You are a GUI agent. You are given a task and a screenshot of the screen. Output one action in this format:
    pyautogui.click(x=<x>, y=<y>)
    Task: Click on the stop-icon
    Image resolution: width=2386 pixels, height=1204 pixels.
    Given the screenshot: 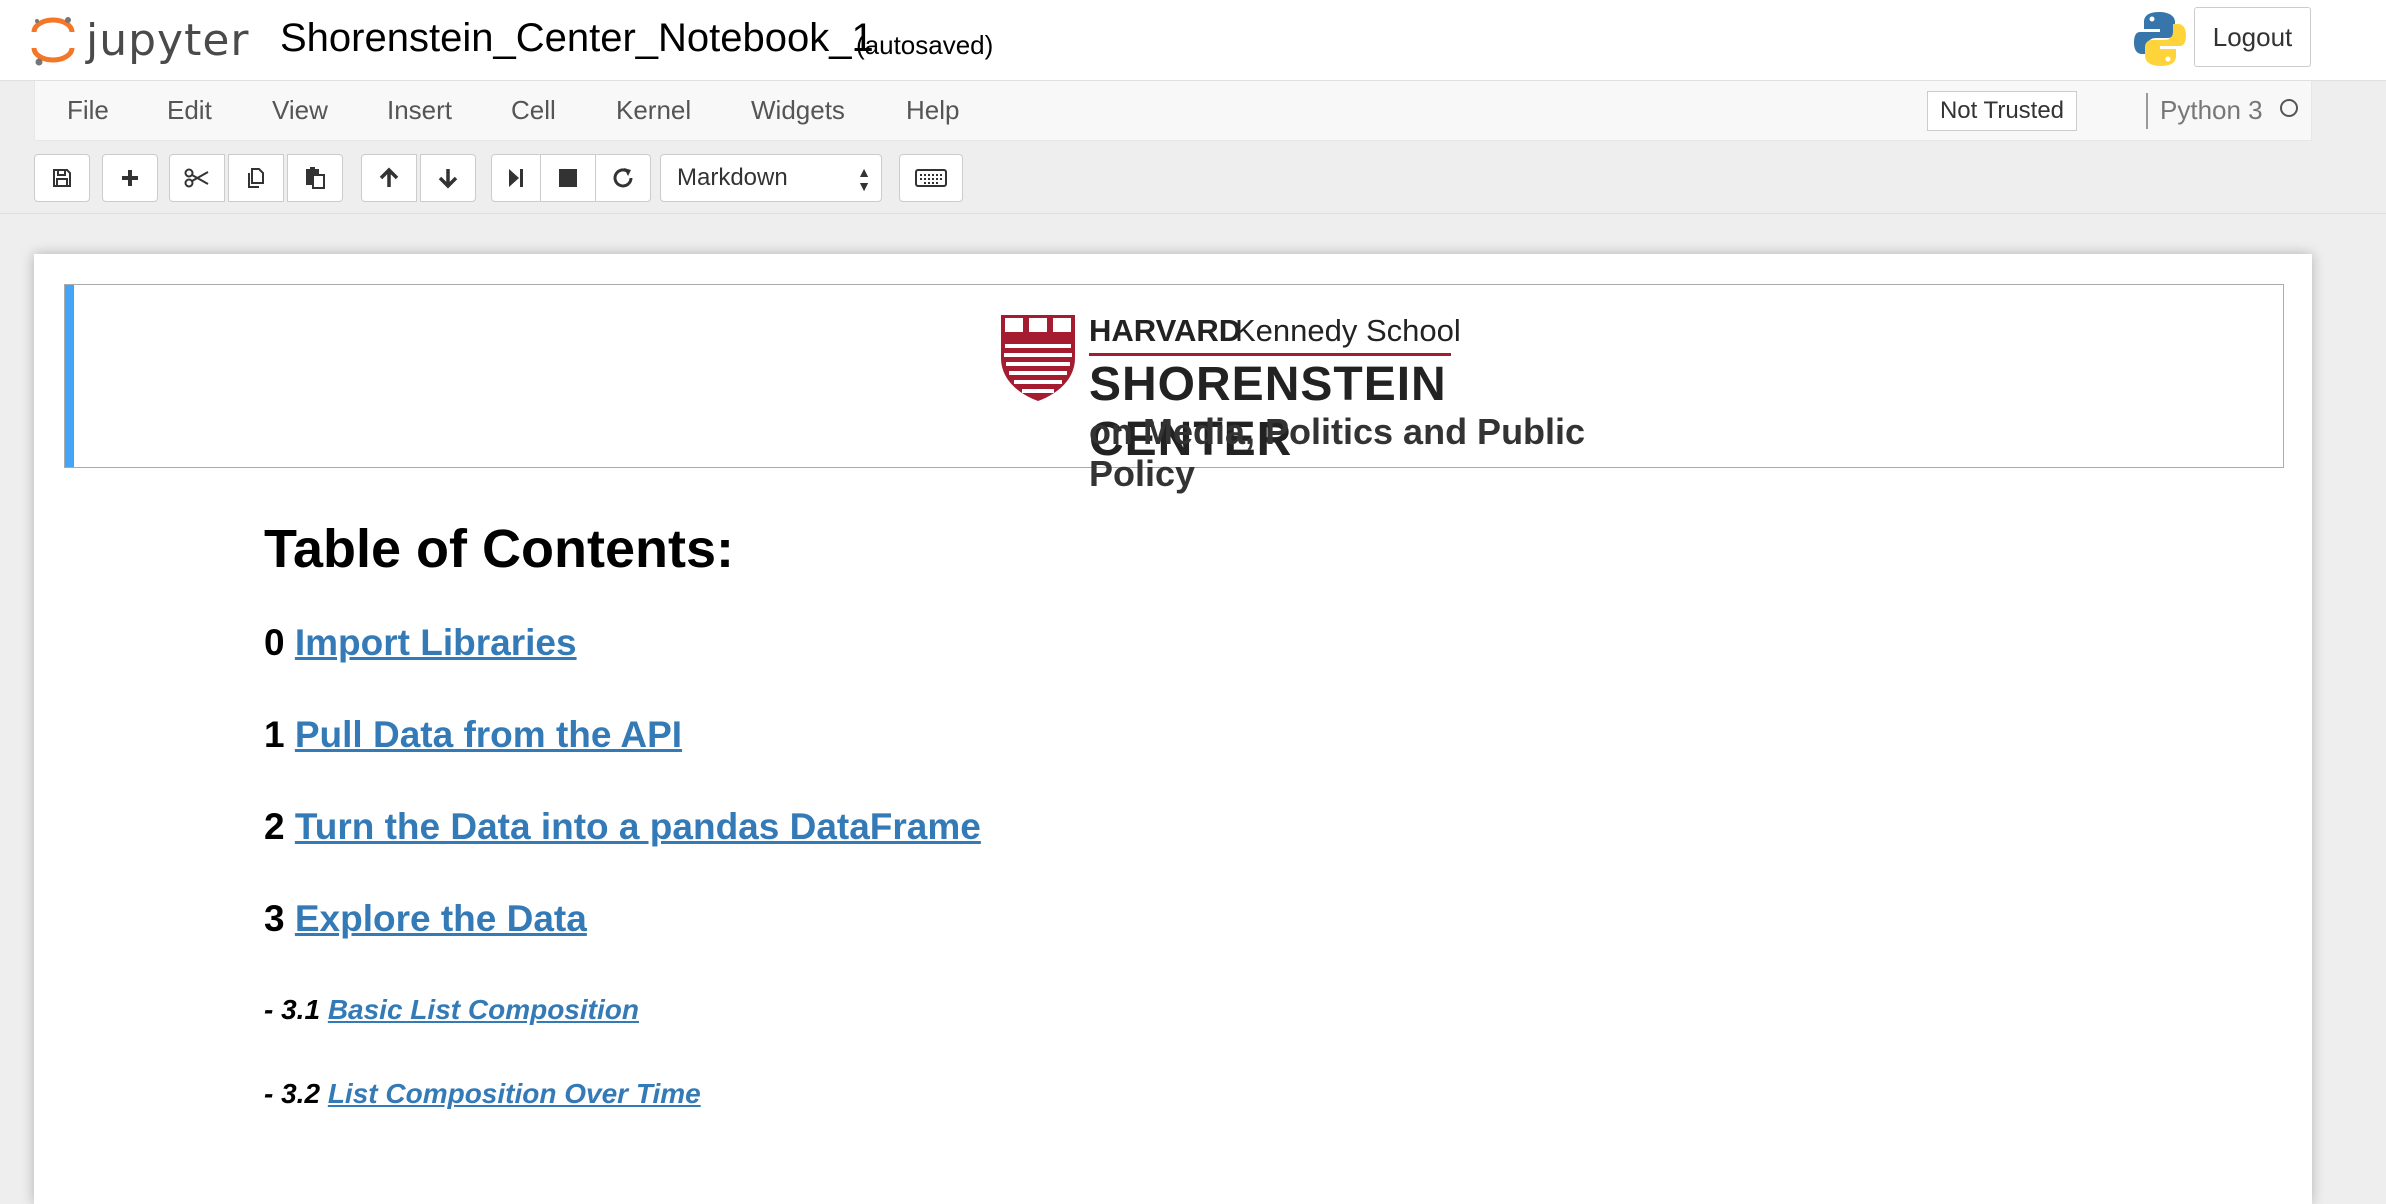 What is the action you would take?
    pyautogui.click(x=568, y=178)
    